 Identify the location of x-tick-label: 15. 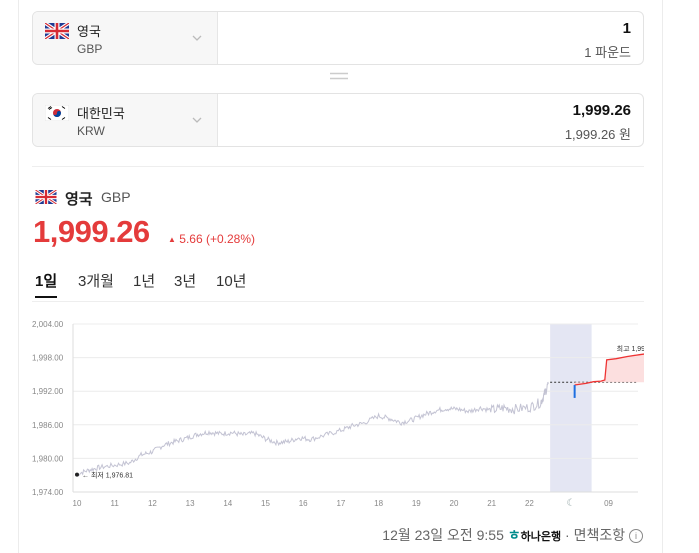
(265, 503).